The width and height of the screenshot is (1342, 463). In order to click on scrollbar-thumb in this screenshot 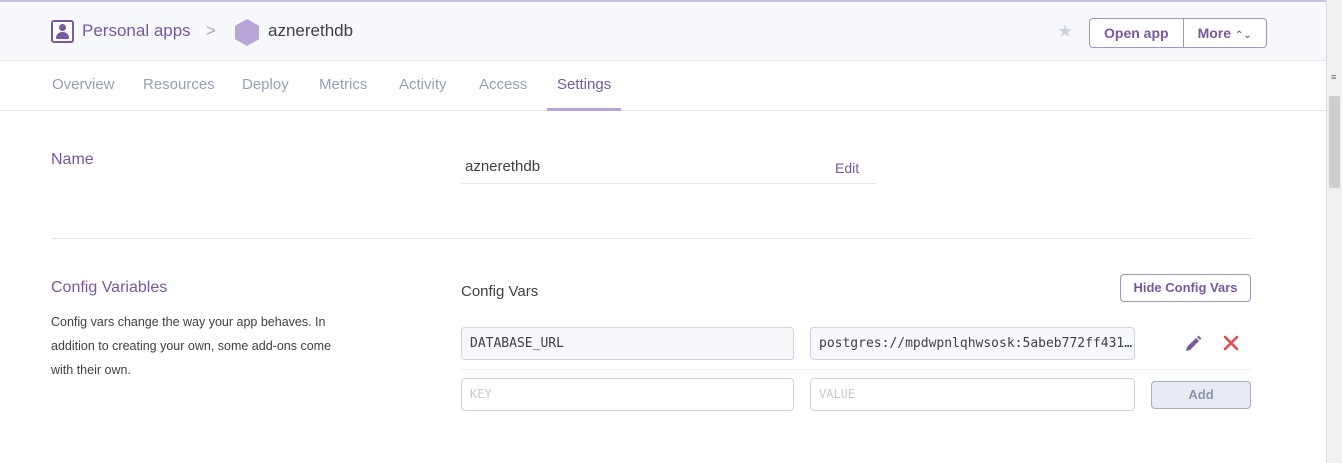, I will do `click(1334, 142)`.